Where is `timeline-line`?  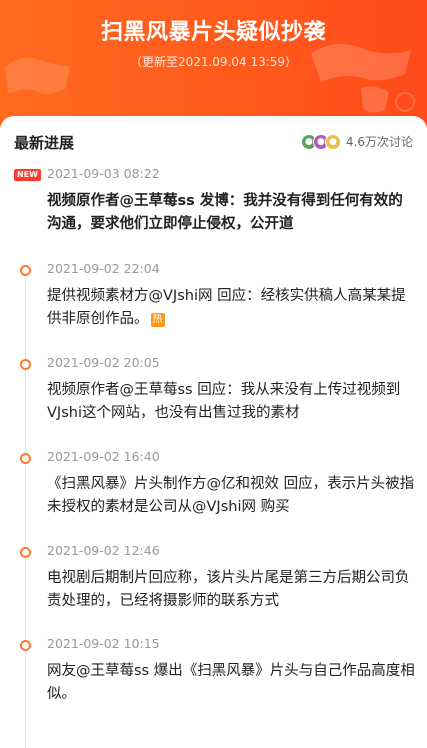 timeline-line is located at coordinates (25, 513).